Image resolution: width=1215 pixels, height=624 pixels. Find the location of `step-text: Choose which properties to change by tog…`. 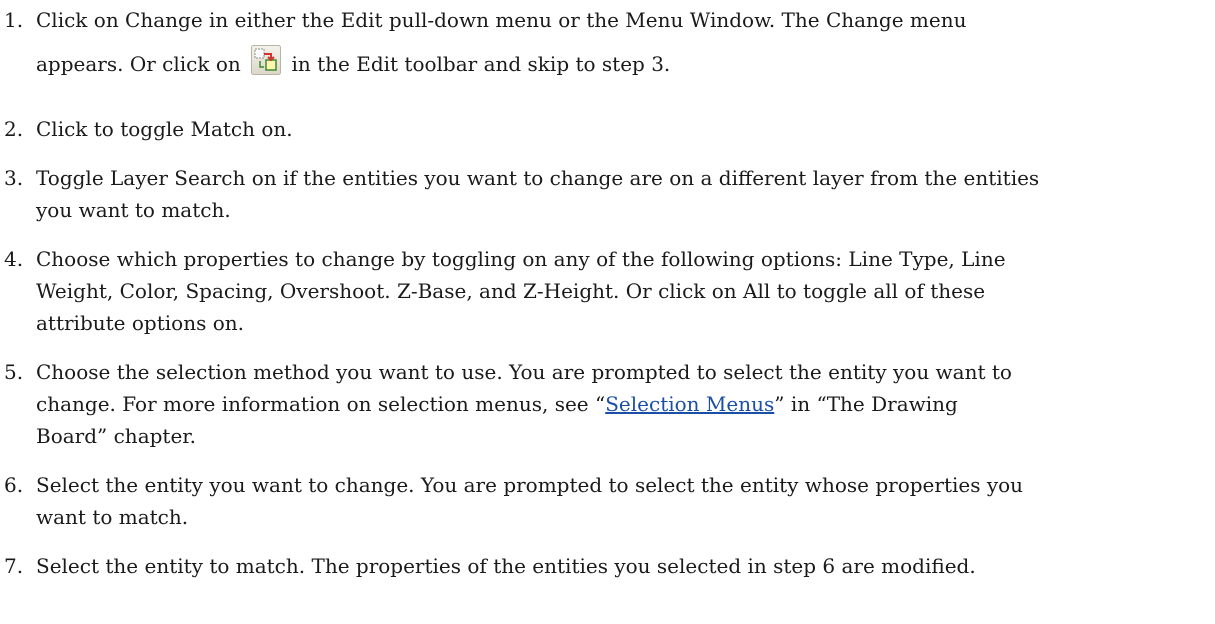

step-text: Choose which properties to change by tog… is located at coordinates (616, 291).